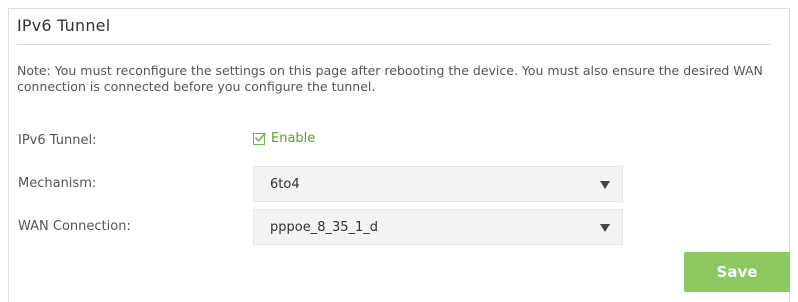 This screenshot has width=798, height=302. Describe the element at coordinates (74, 226) in the screenshot. I see `wan-connection-label: WAN Connection:` at that location.